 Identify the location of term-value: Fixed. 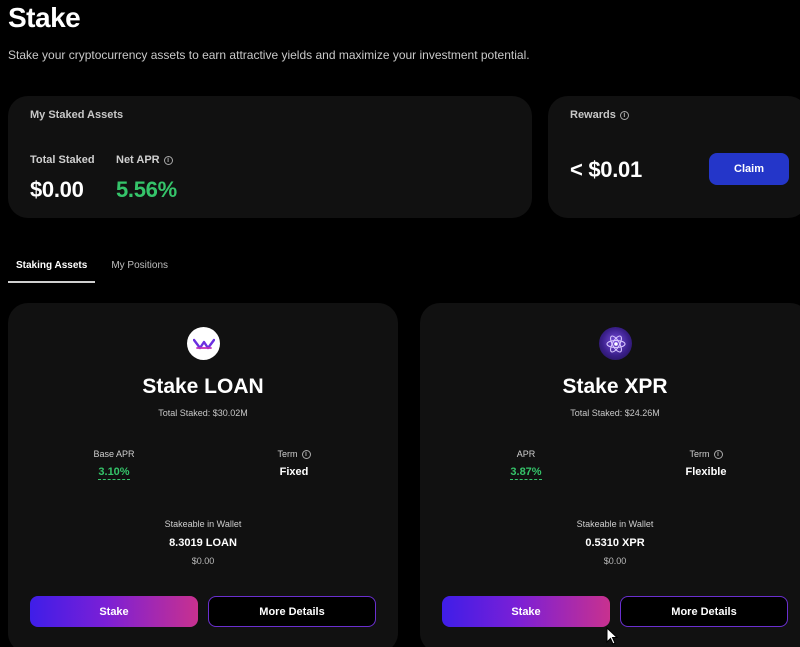
(294, 472).